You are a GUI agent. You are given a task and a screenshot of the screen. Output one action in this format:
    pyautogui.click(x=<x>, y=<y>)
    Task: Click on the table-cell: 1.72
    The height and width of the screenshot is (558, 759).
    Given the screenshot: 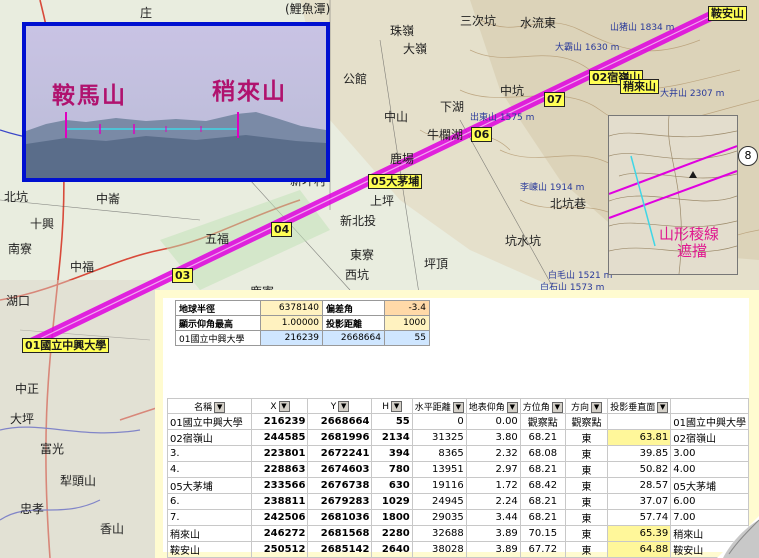 What is the action you would take?
    pyautogui.click(x=493, y=485)
    